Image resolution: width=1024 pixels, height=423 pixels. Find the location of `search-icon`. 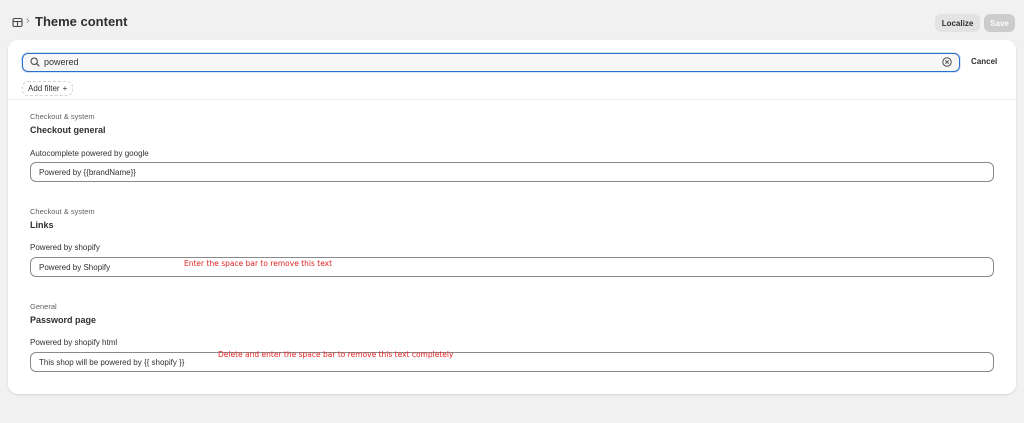

search-icon is located at coordinates (35, 62).